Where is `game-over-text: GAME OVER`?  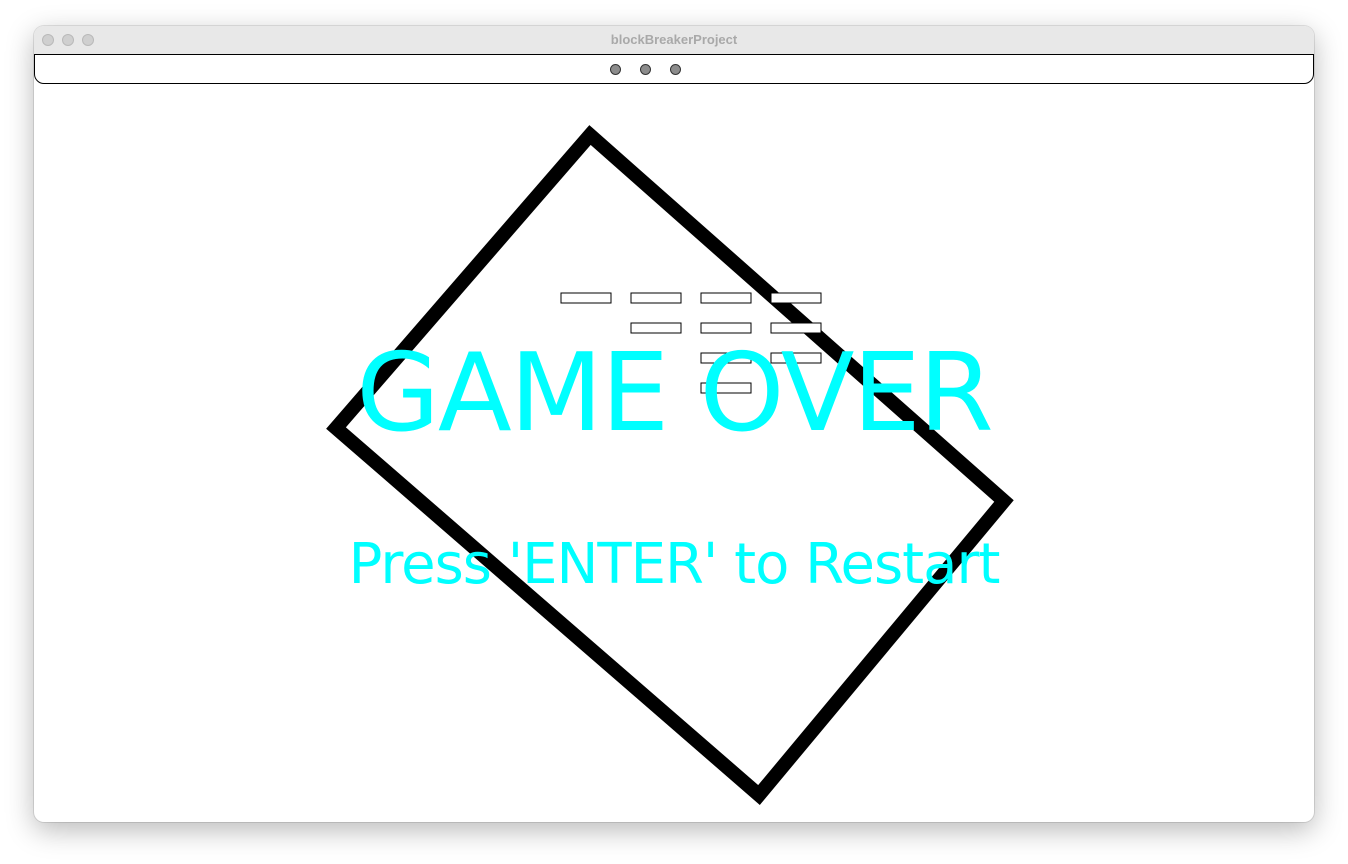
game-over-text: GAME OVER is located at coordinates (675, 393).